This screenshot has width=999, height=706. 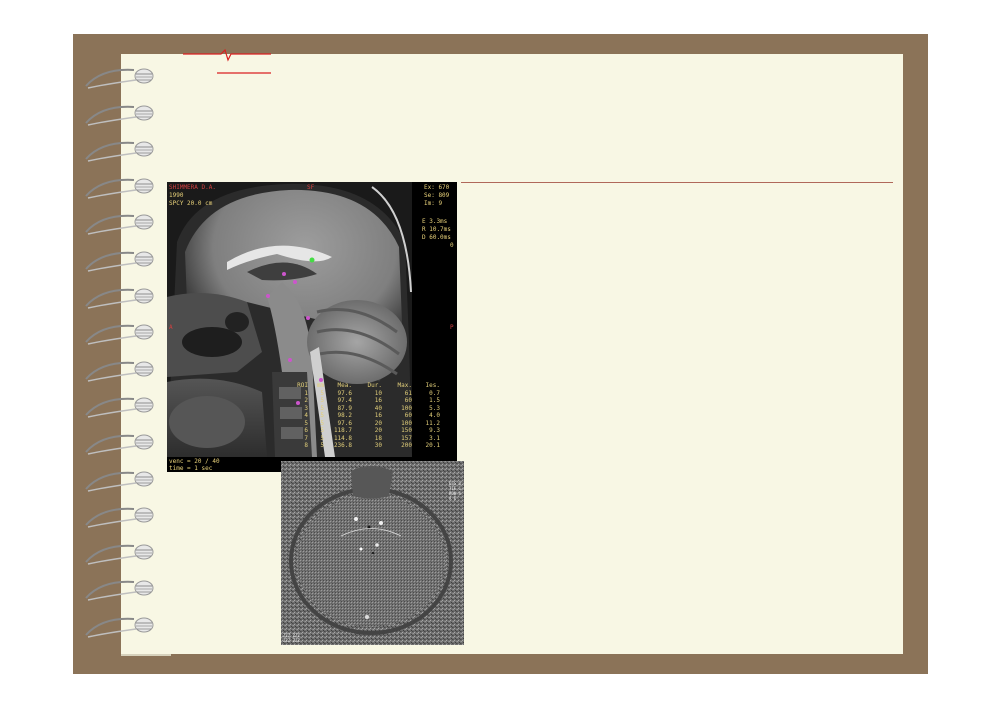 I want to click on roi-table-row: 4 5 98.2 16 60 4.0, so click(x=374, y=416).